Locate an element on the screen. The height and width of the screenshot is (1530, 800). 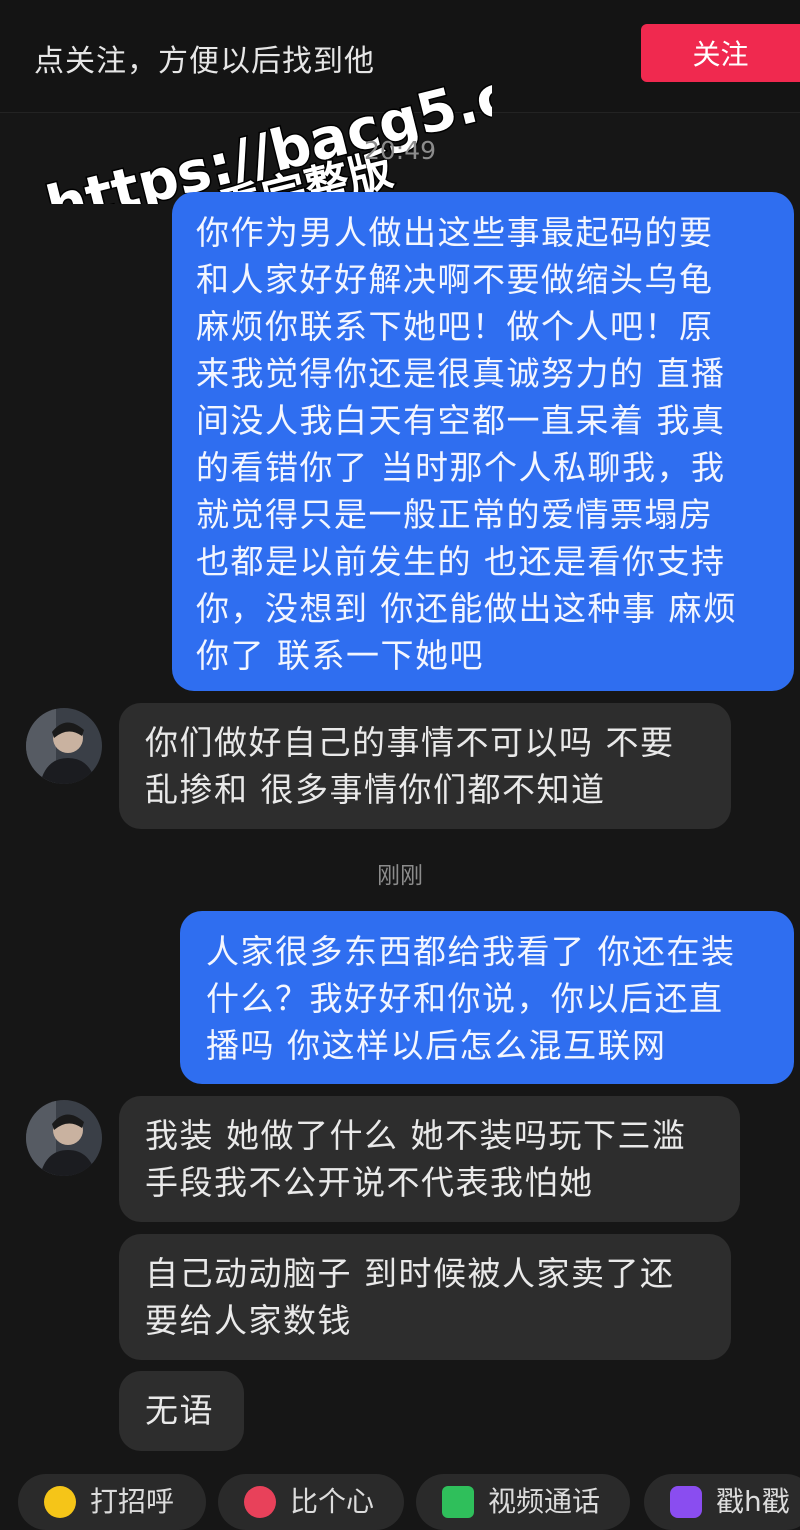
quick-reply-label: 比个心 is located at coordinates (332, 1501).